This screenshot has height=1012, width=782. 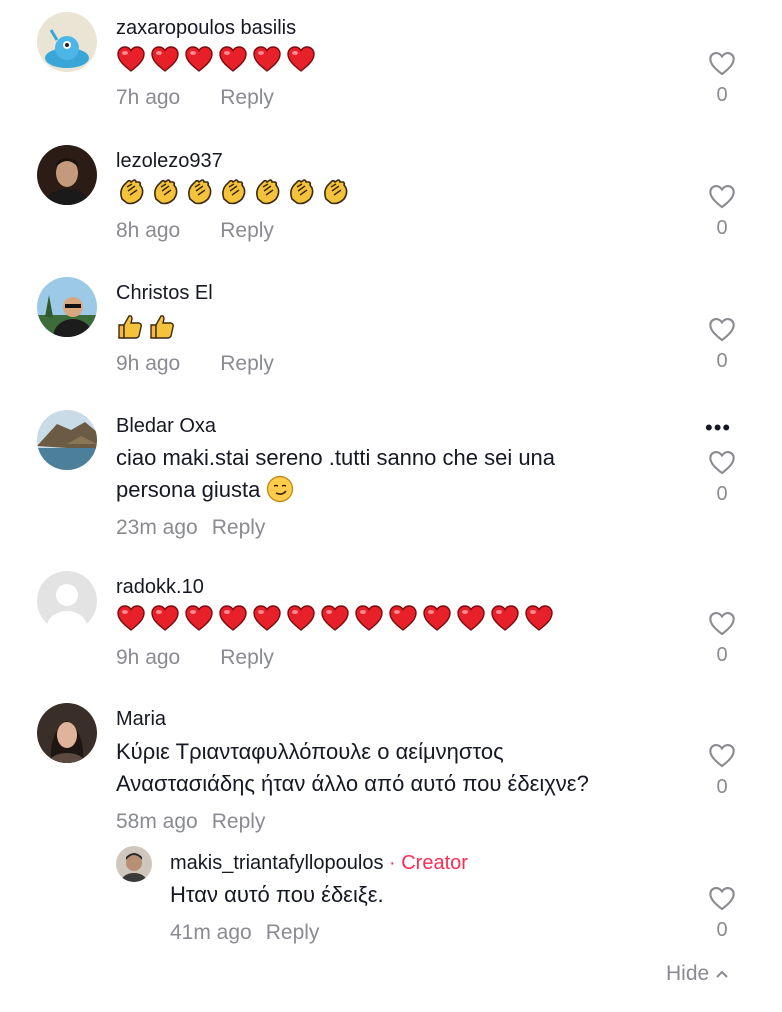 I want to click on comment-username: radokk.10, so click(x=160, y=587).